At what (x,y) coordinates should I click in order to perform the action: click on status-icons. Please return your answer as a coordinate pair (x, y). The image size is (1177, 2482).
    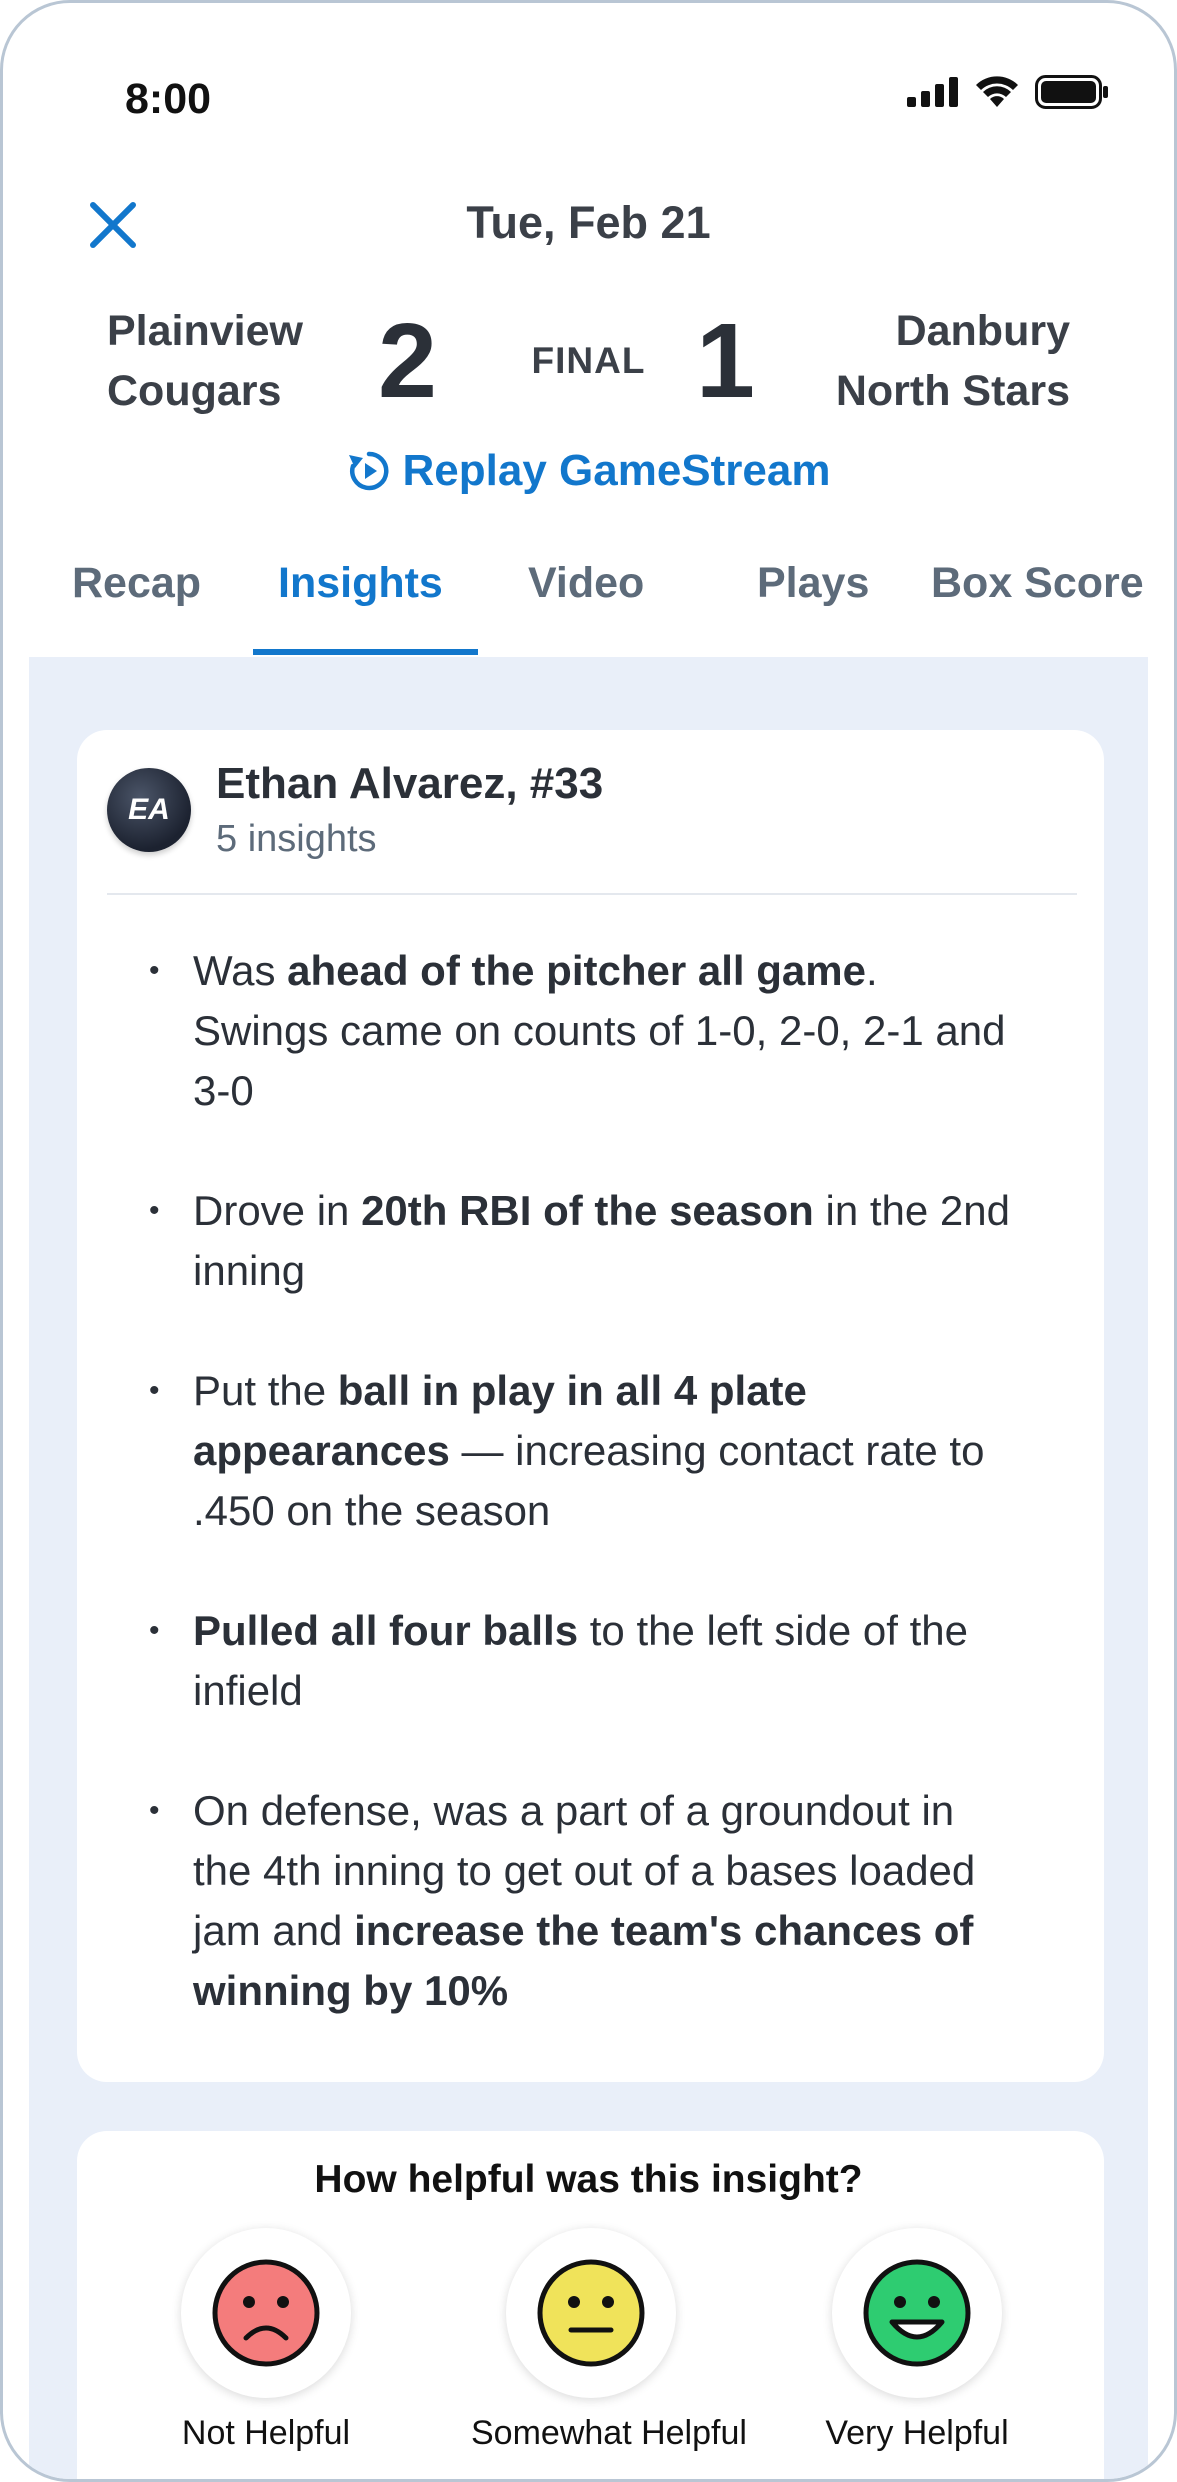
    Looking at the image, I should click on (1008, 92).